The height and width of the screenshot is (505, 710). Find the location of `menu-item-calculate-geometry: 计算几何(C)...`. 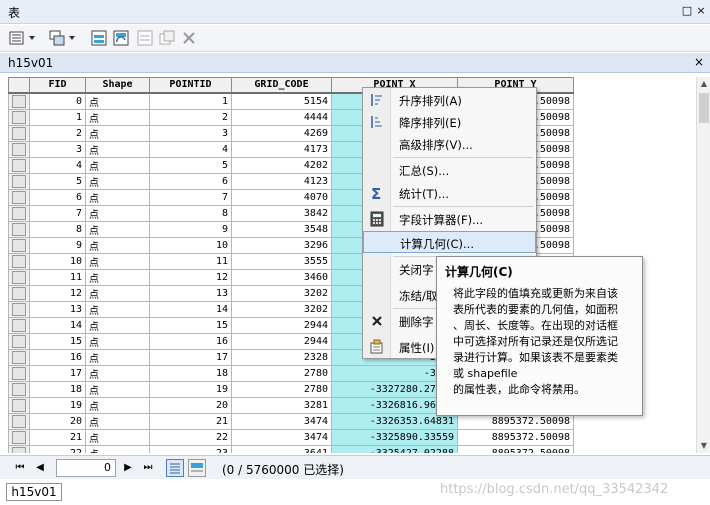

menu-item-calculate-geometry: 计算几何(C)... is located at coordinates (449, 242).